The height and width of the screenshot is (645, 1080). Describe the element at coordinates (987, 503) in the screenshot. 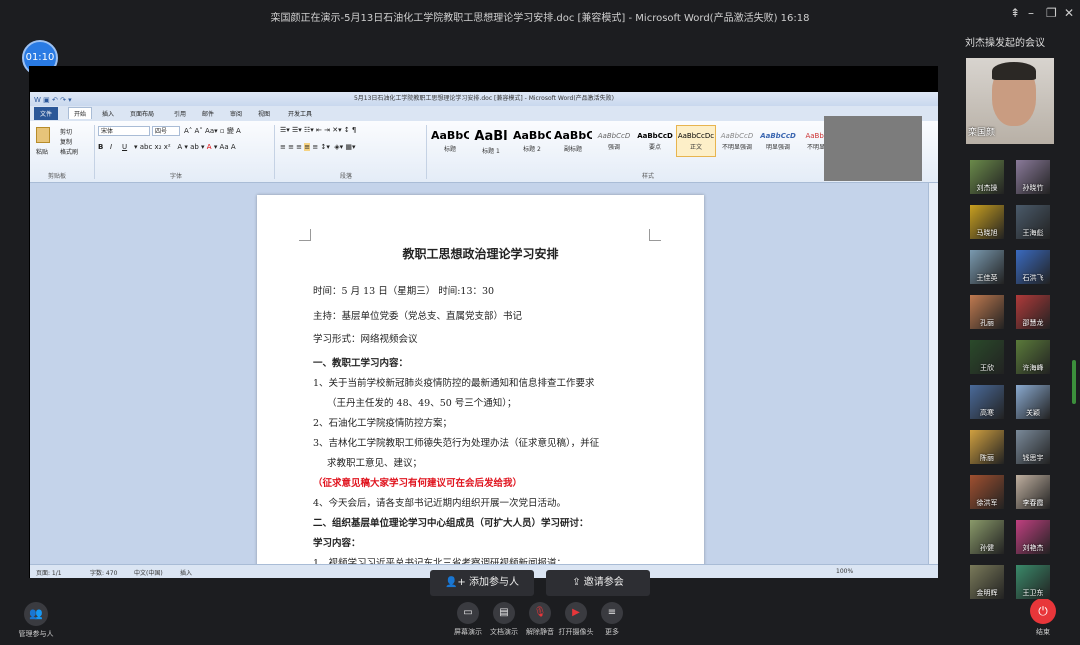

I see `participant-name: 徐洪军` at that location.